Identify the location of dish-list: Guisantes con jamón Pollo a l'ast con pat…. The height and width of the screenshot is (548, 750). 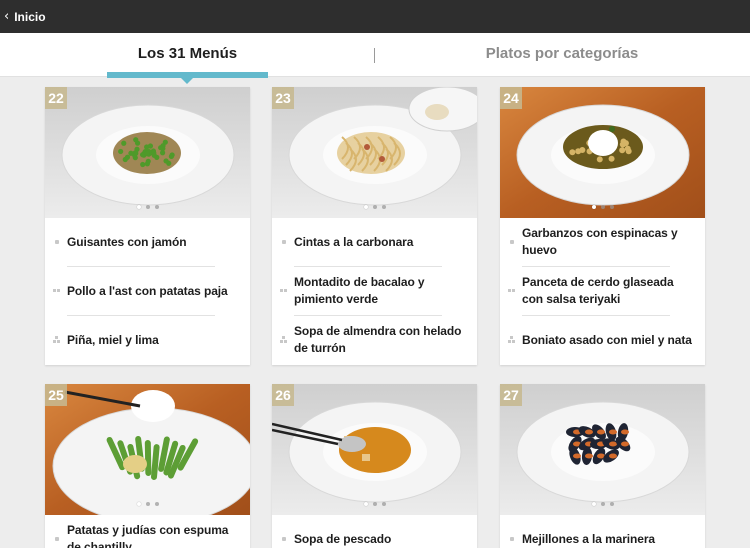
(147, 291).